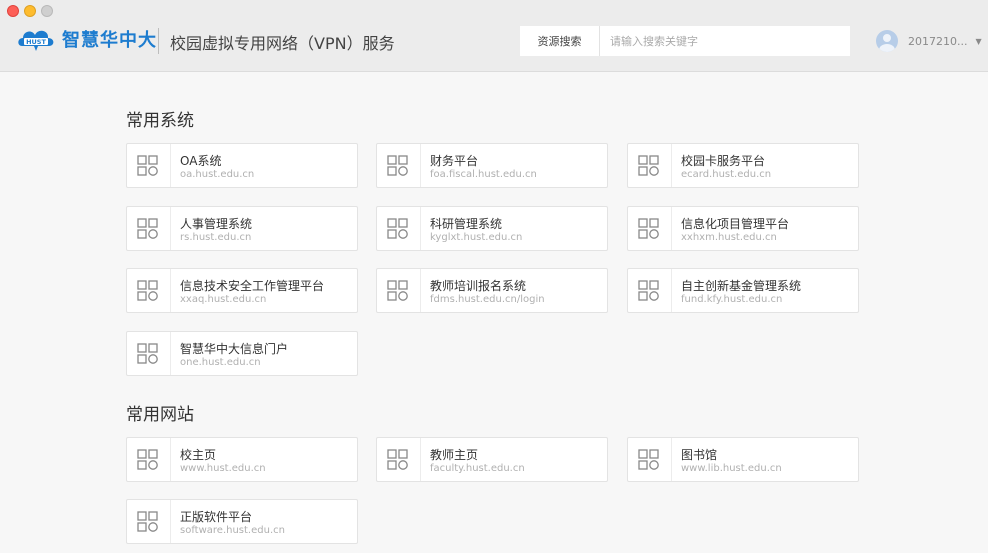 The image size is (988, 553). I want to click on window-controls, so click(30, 11).